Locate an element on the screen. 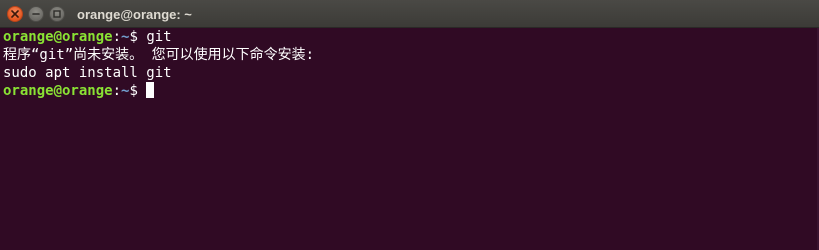  text-cursor is located at coordinates (150, 90).